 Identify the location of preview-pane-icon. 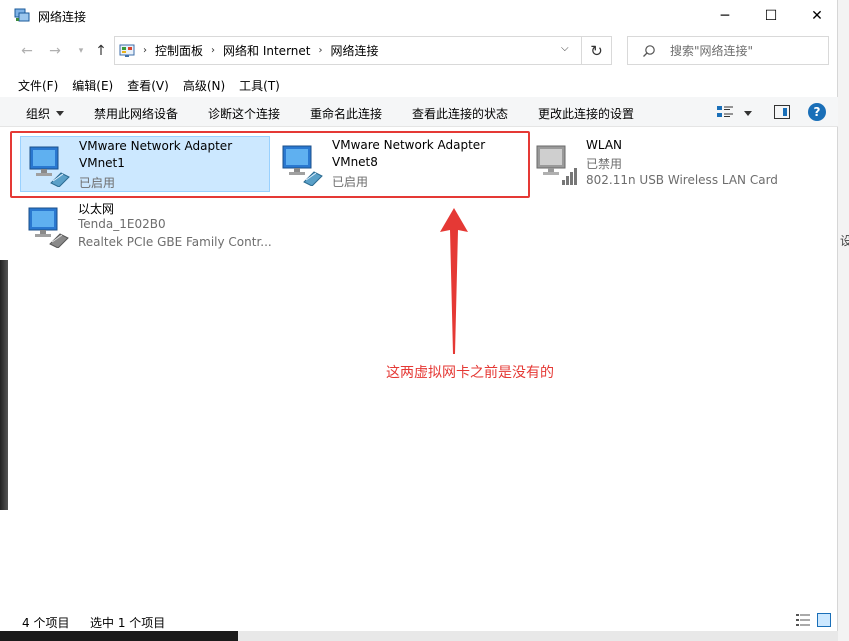
(782, 112).